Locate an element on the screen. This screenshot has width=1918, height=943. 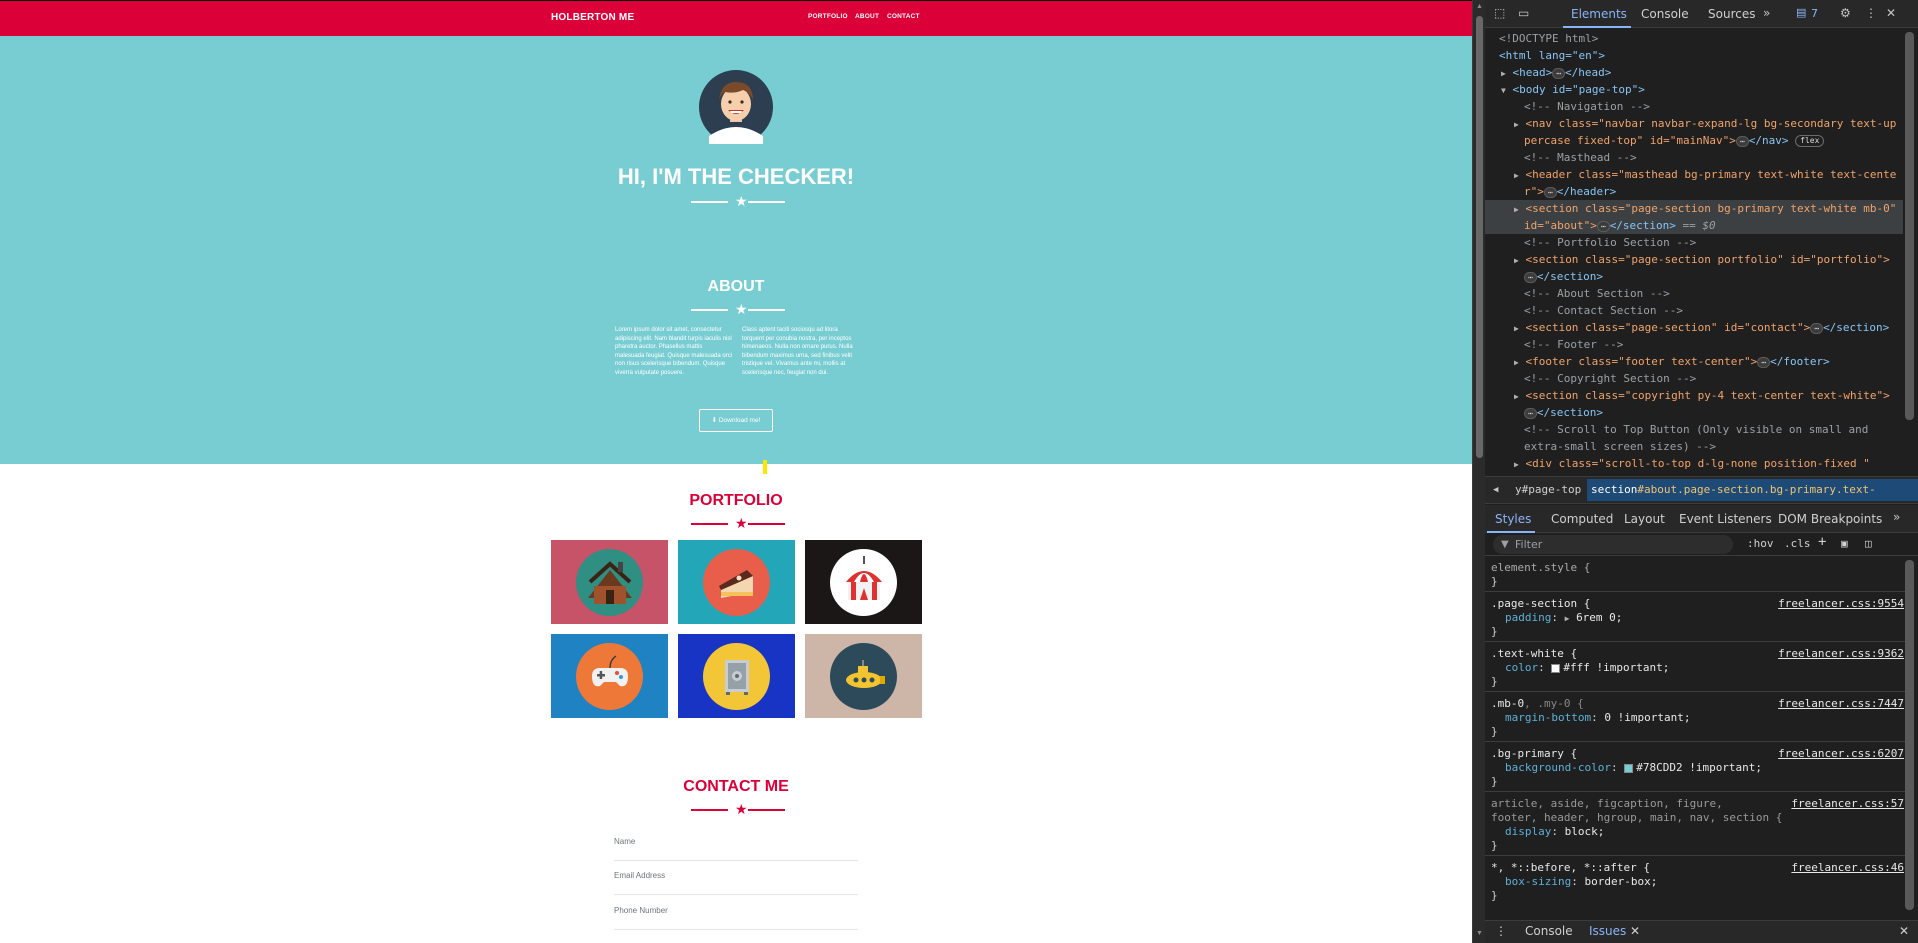
portfolio-item-cake is located at coordinates (736, 582).